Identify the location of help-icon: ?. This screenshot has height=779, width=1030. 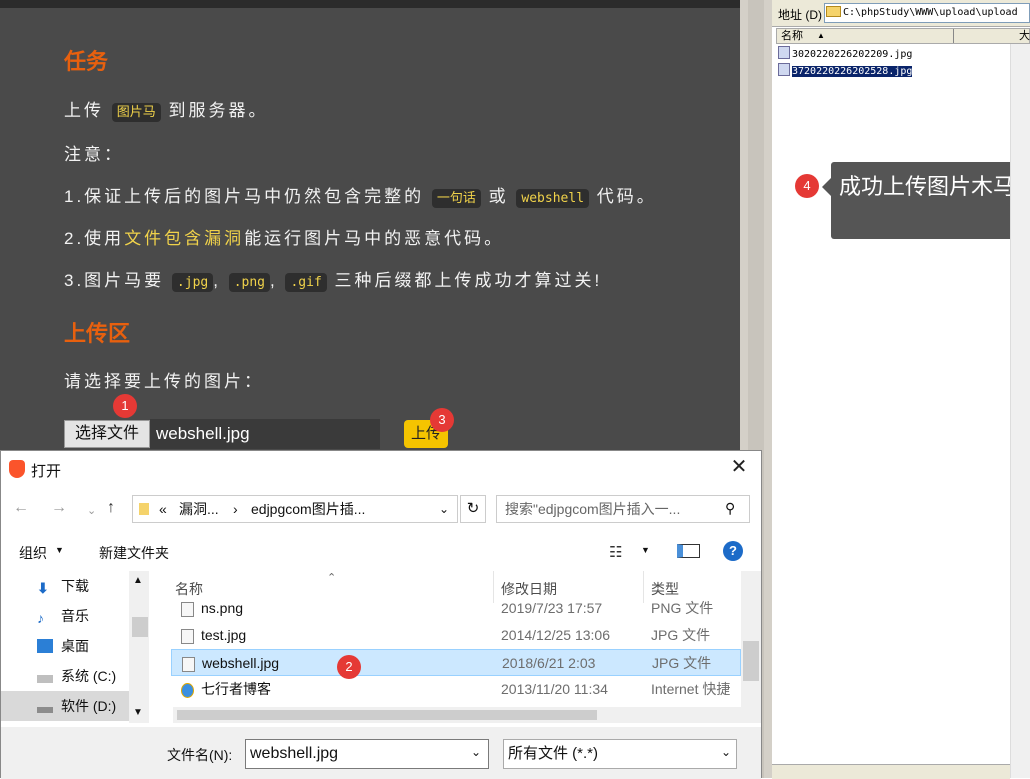
(733, 551).